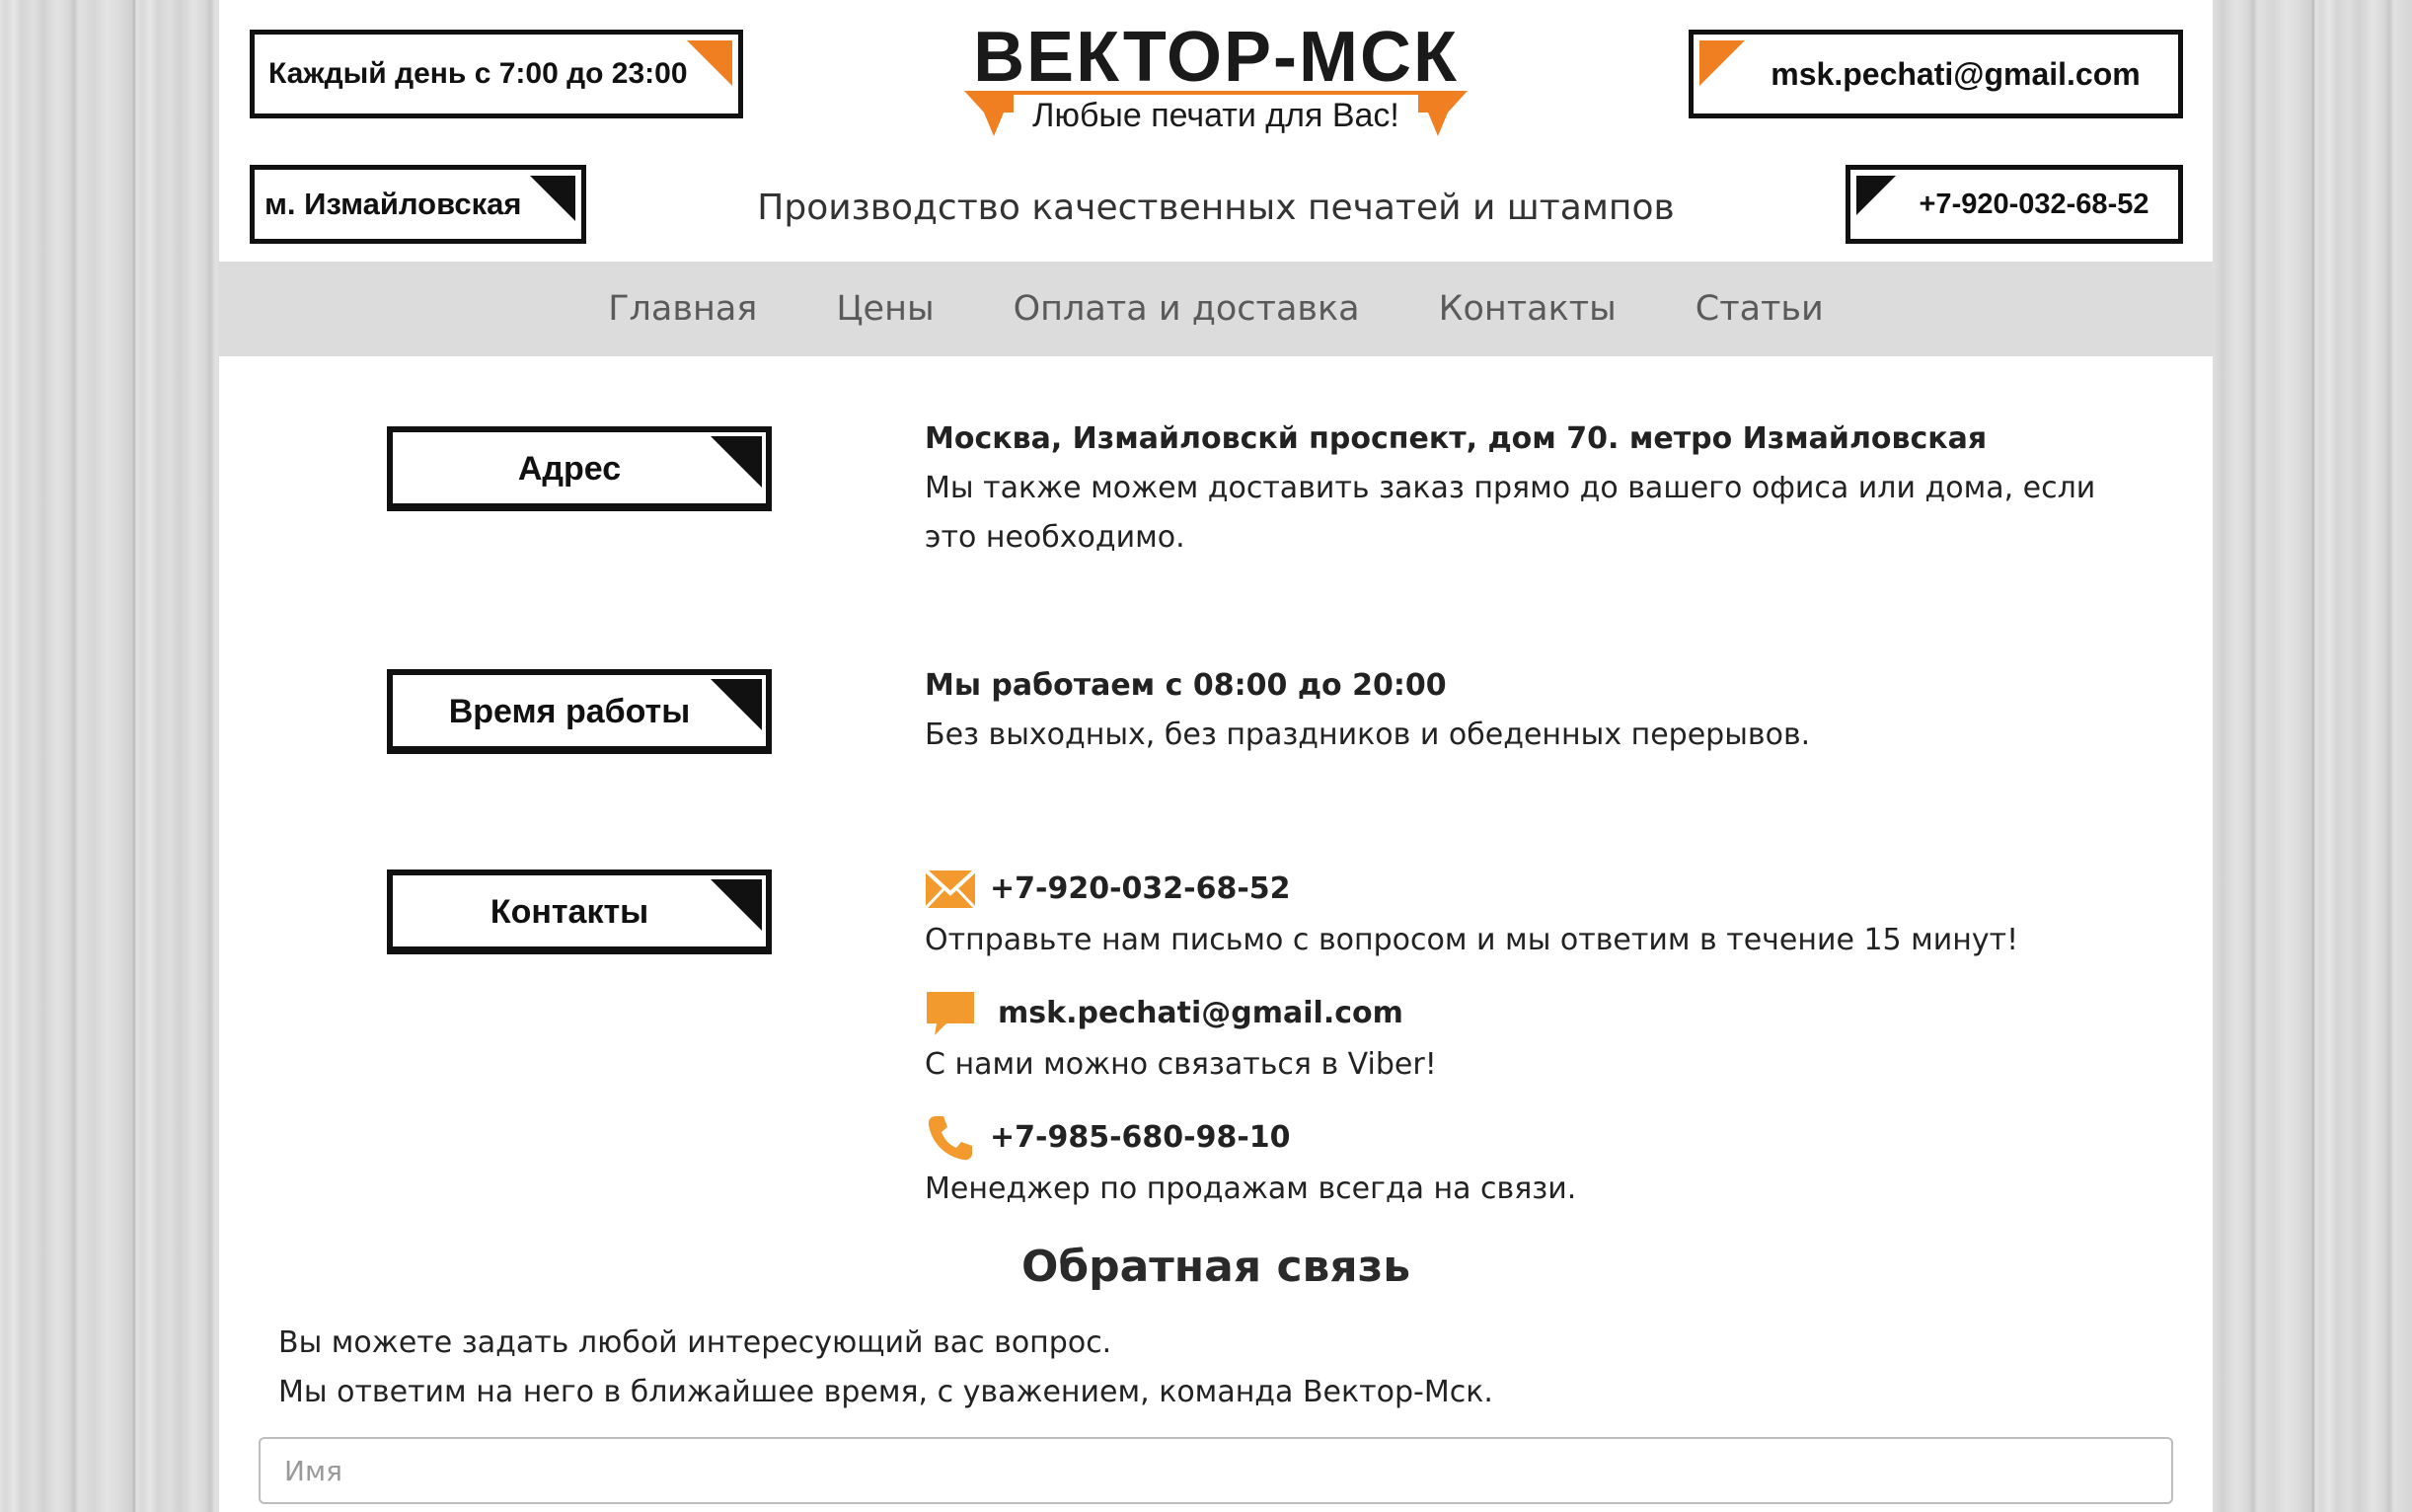 The height and width of the screenshot is (1512, 2412). I want to click on header-email-badge: msk.pechati@gmail.com, so click(1936, 74).